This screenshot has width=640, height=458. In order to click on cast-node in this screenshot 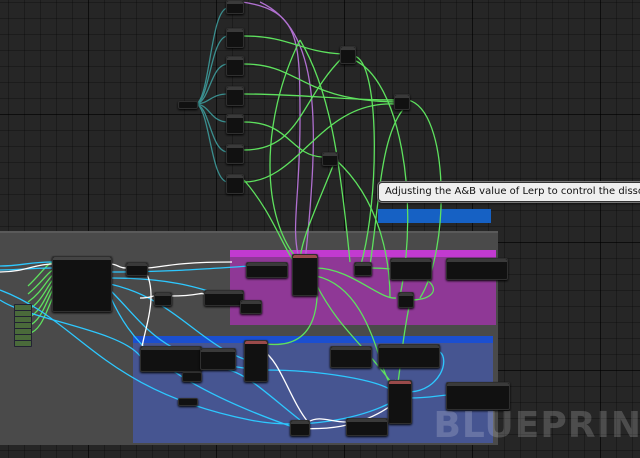, I will do `click(137, 269)`.